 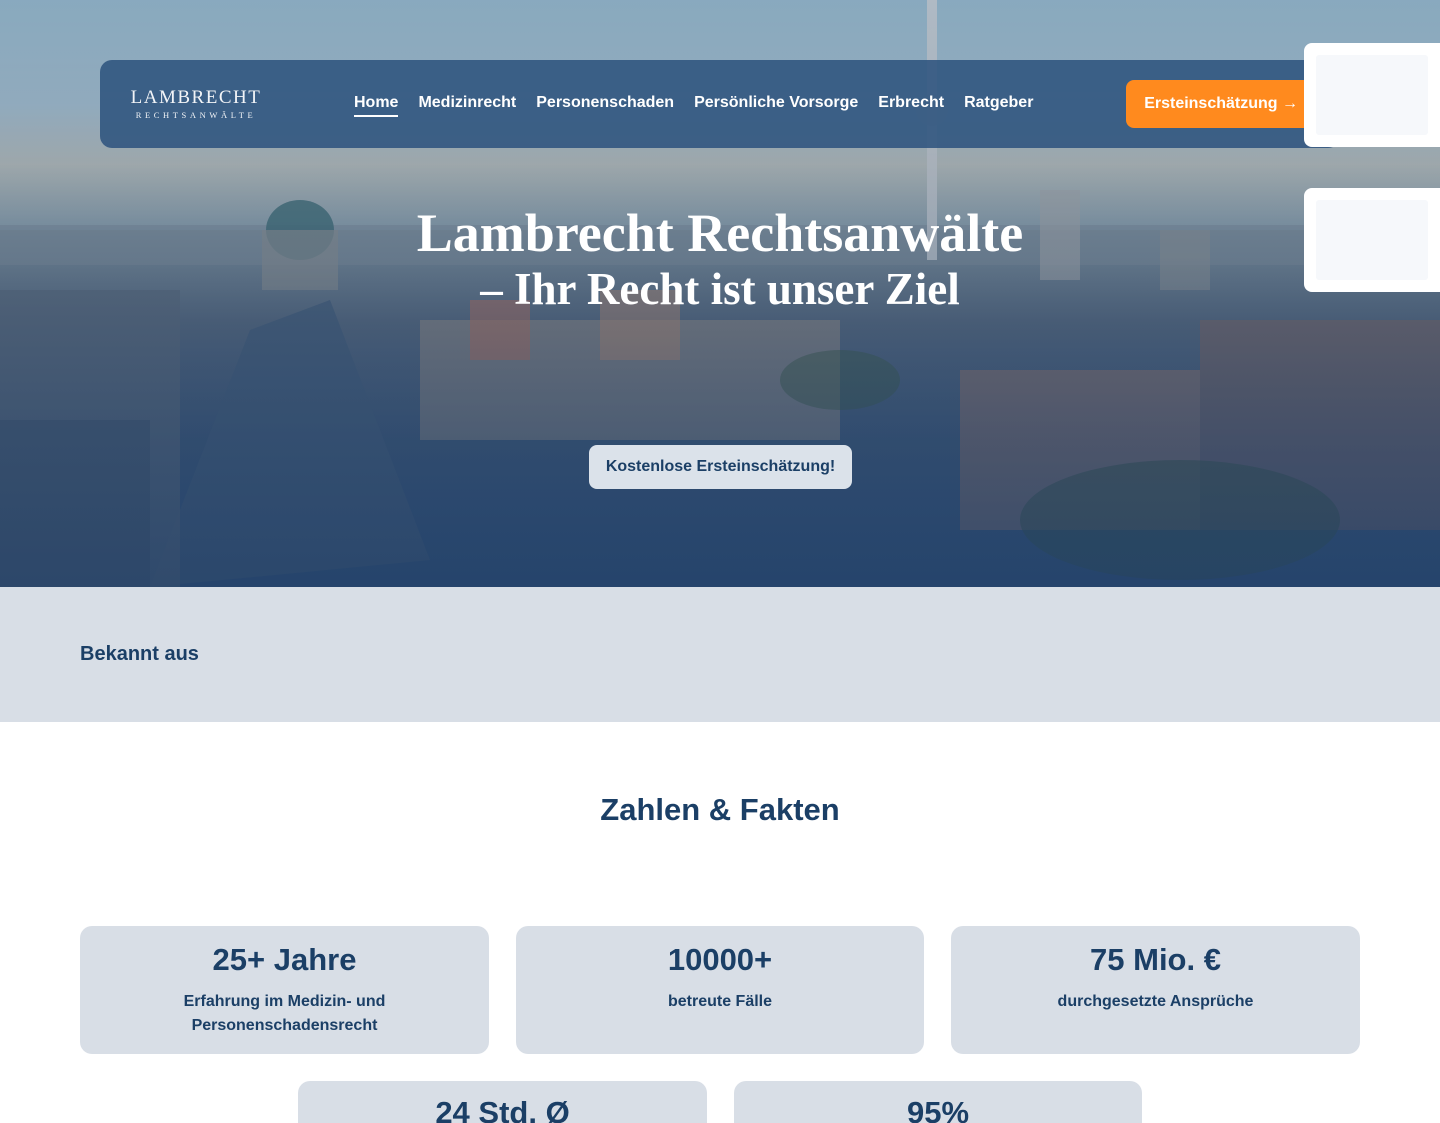 What do you see at coordinates (911, 104) in the screenshot?
I see `nav-link-erbrecht: Erbrecht` at bounding box center [911, 104].